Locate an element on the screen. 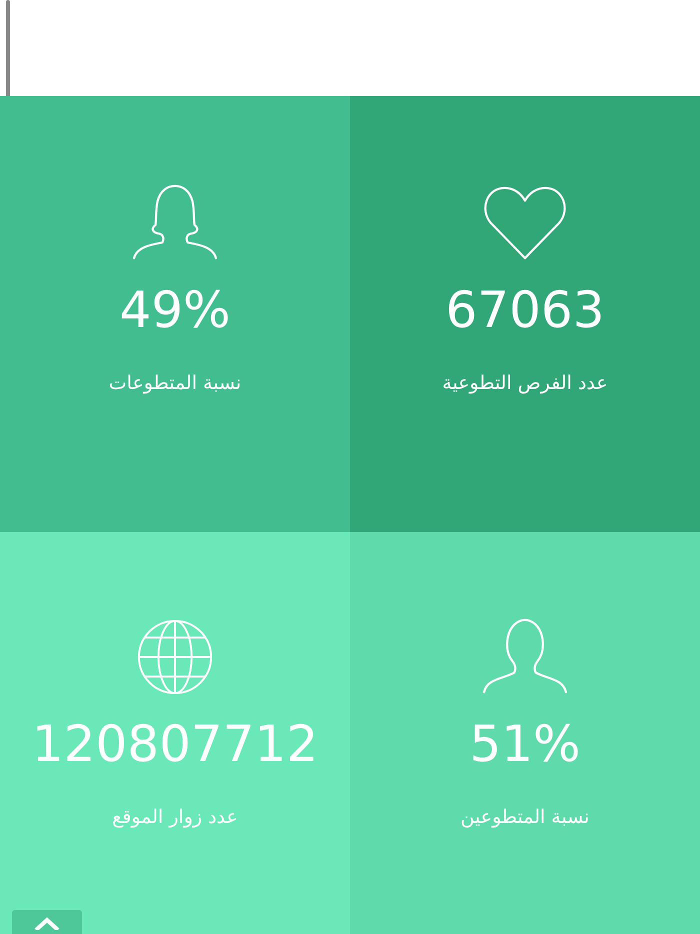 This screenshot has height=934, width=700. stat-value: 120807712 is located at coordinates (175, 744).